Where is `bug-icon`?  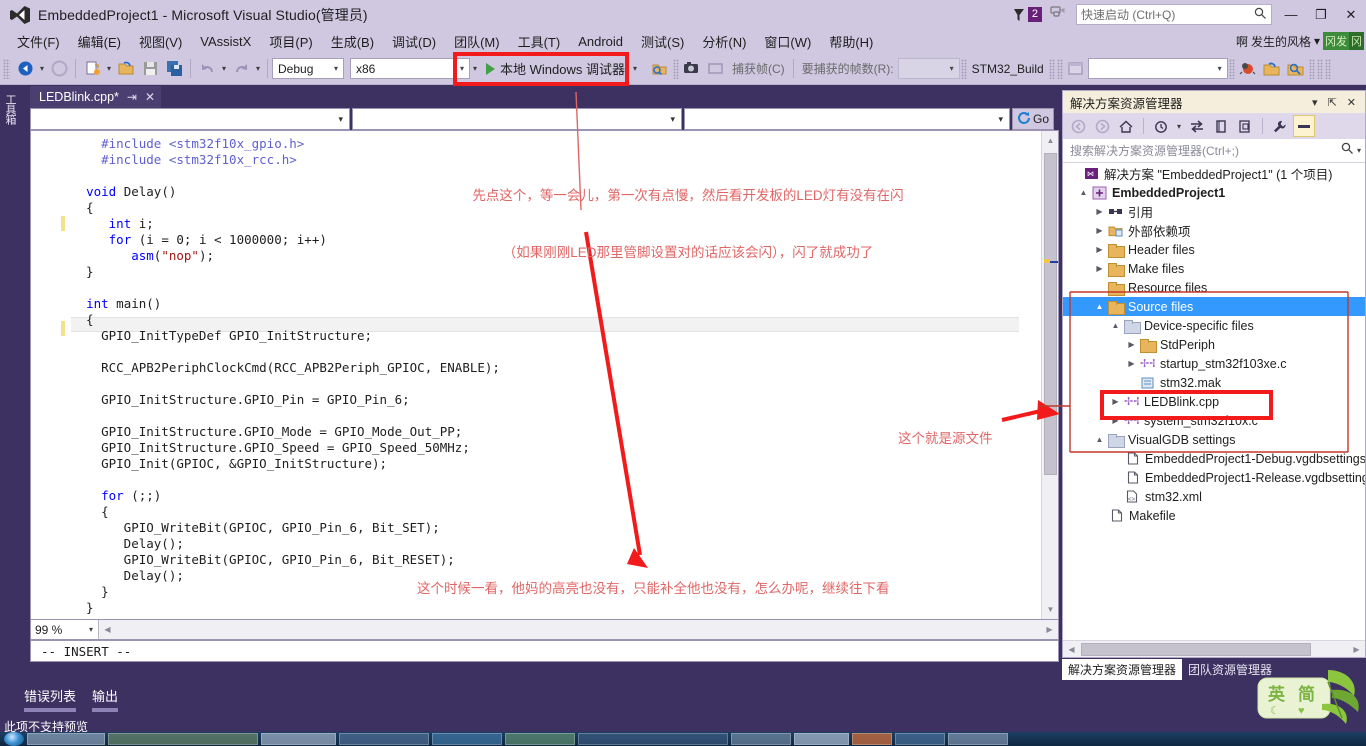
bug-icon is located at coordinates (1248, 69).